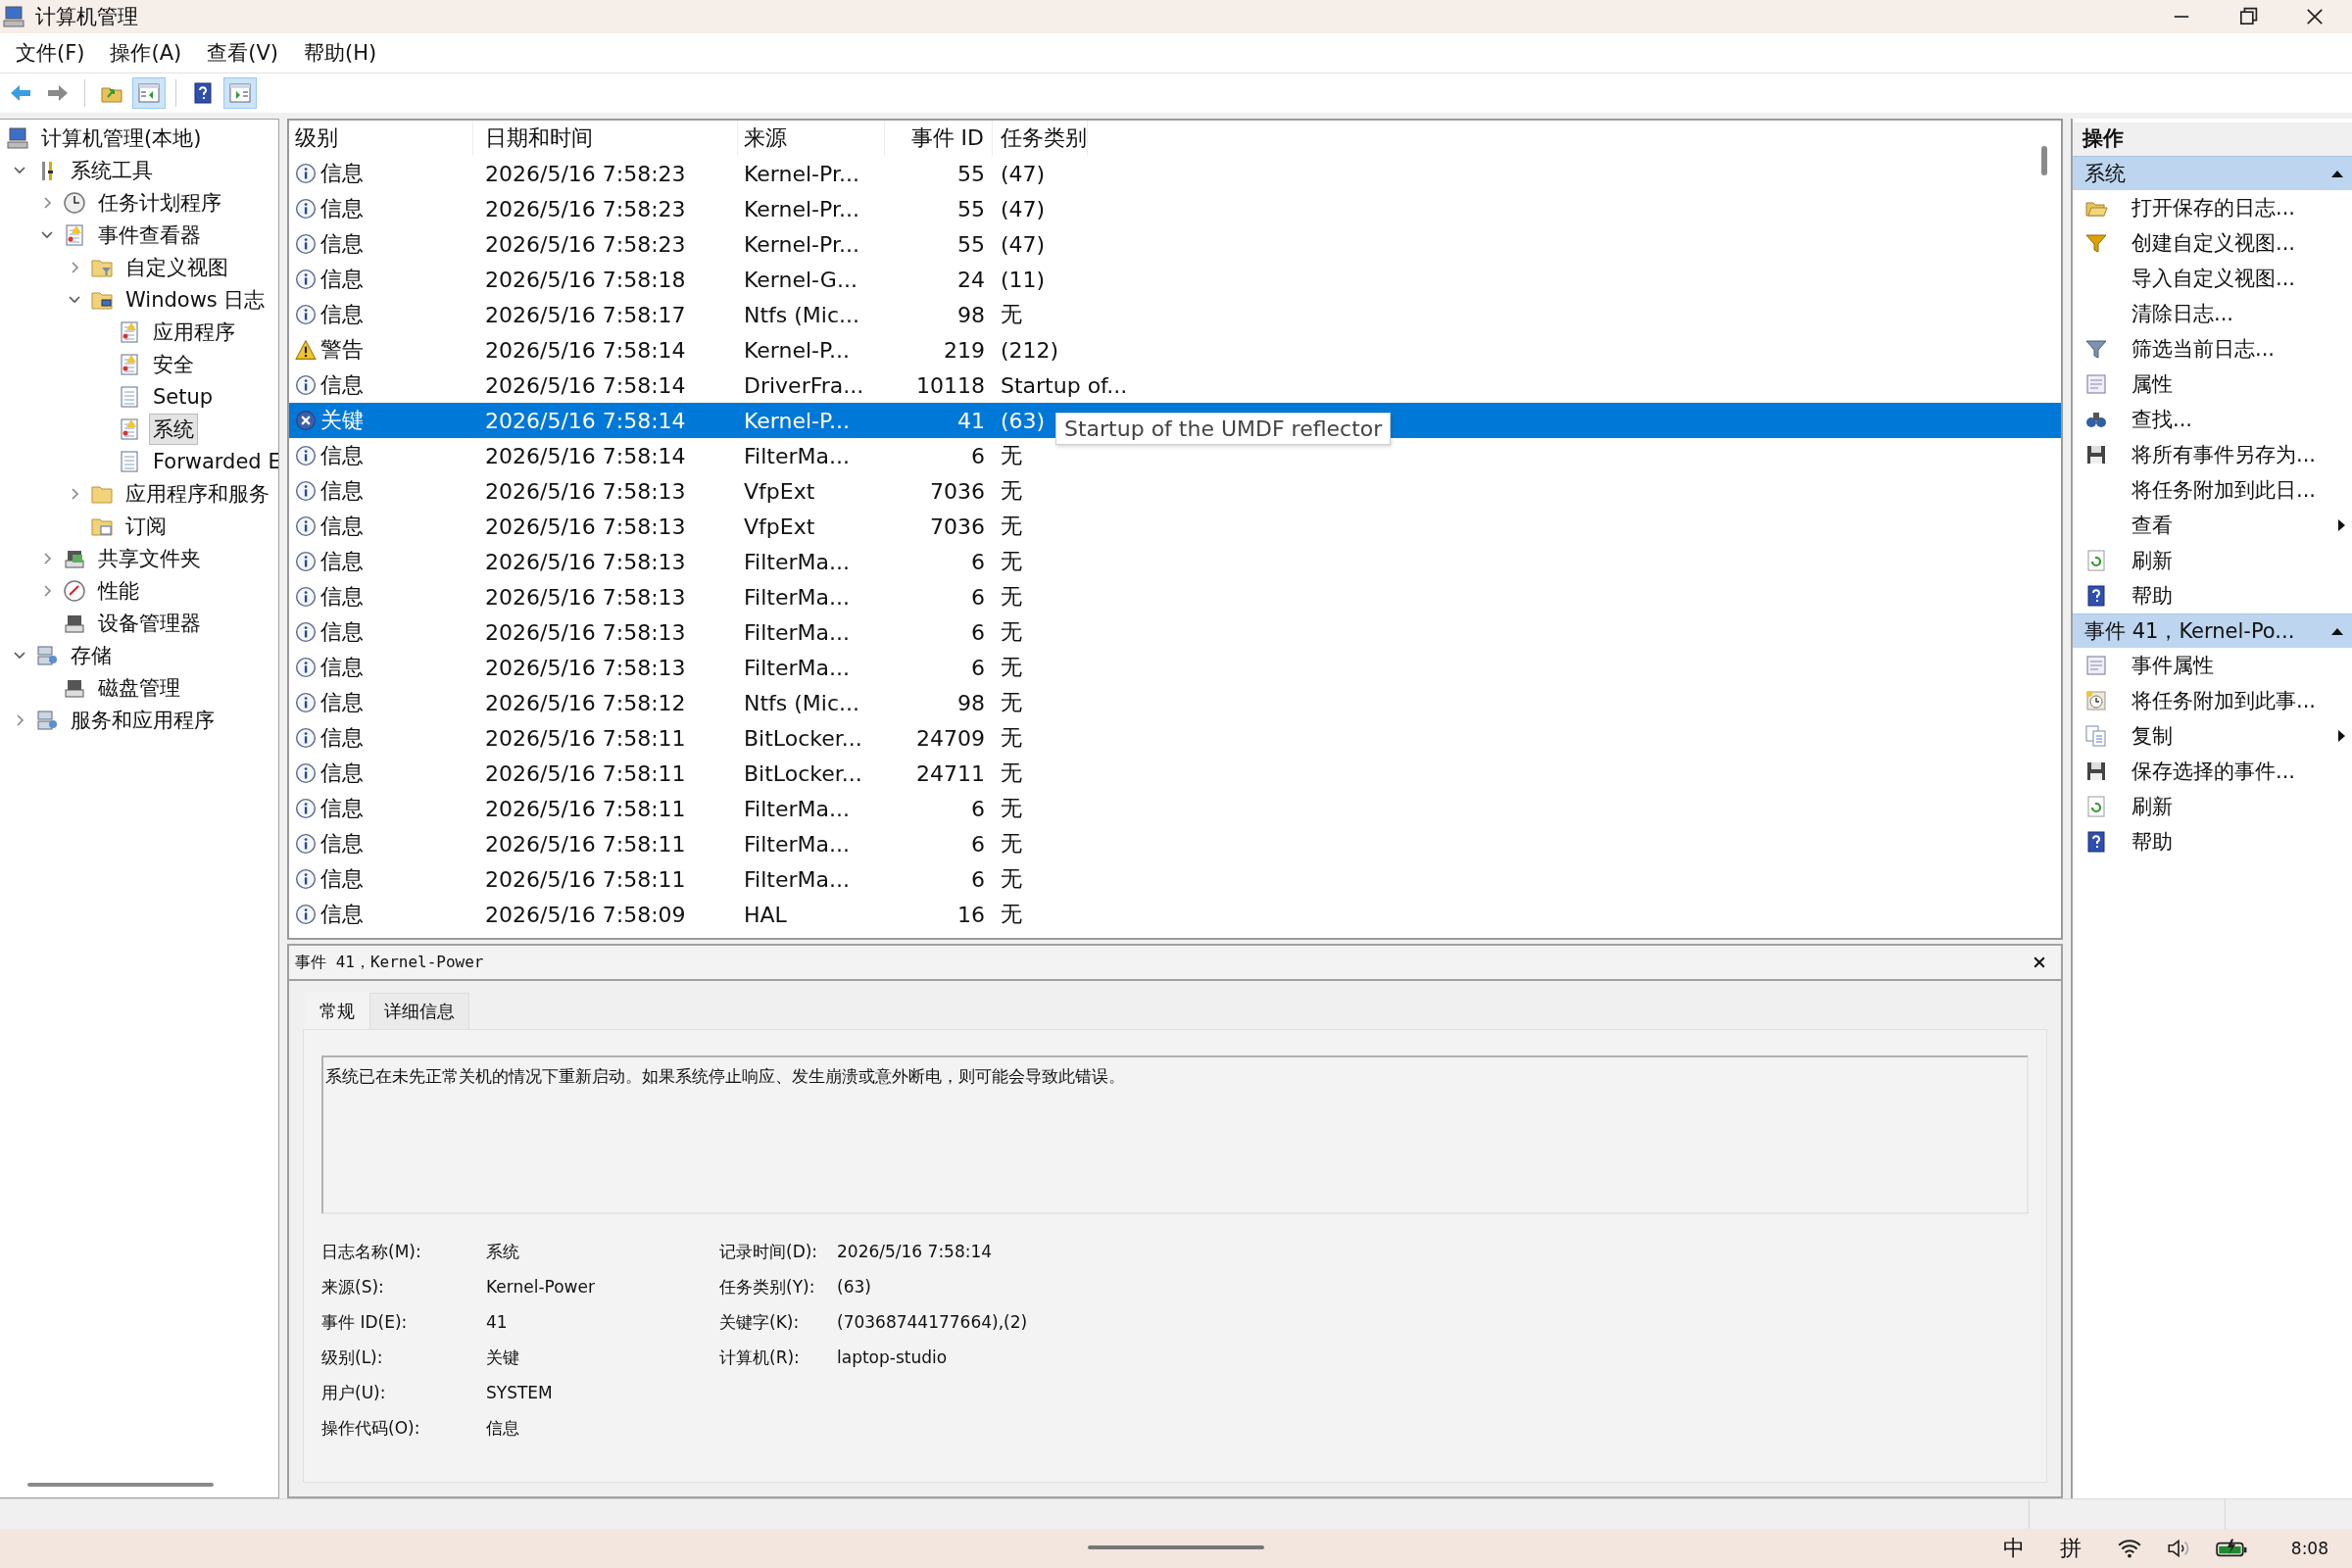  I want to click on table-cell-text: (212), so click(1029, 350).